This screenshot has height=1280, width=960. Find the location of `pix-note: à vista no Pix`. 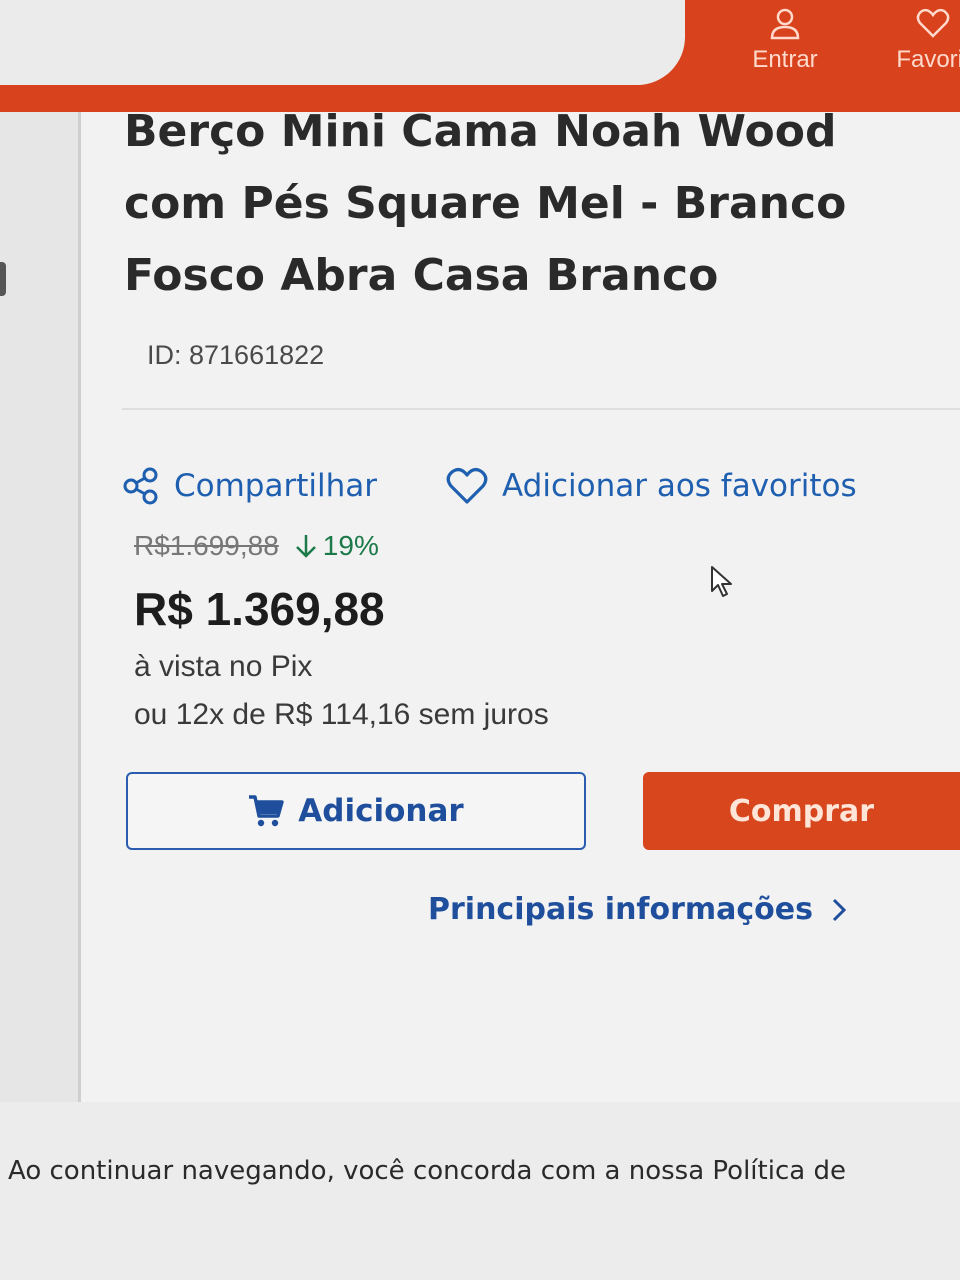

pix-note: à vista no Pix is located at coordinates (223, 666).